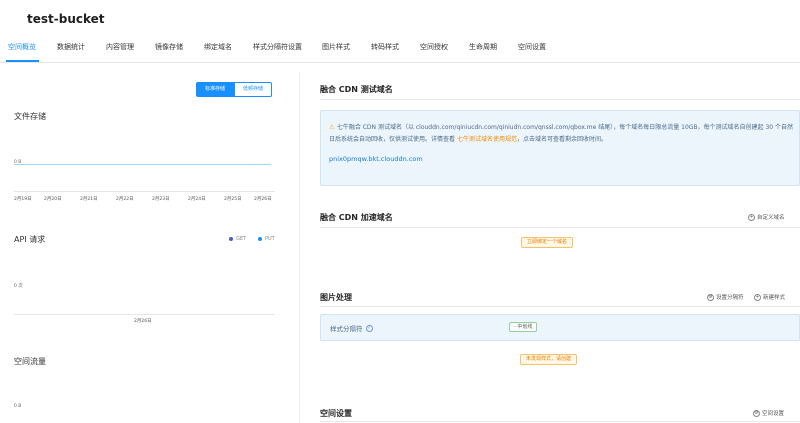 This screenshot has height=423, width=800. Describe the element at coordinates (30, 239) in the screenshot. I see `api-requests-title: API 请求` at that location.